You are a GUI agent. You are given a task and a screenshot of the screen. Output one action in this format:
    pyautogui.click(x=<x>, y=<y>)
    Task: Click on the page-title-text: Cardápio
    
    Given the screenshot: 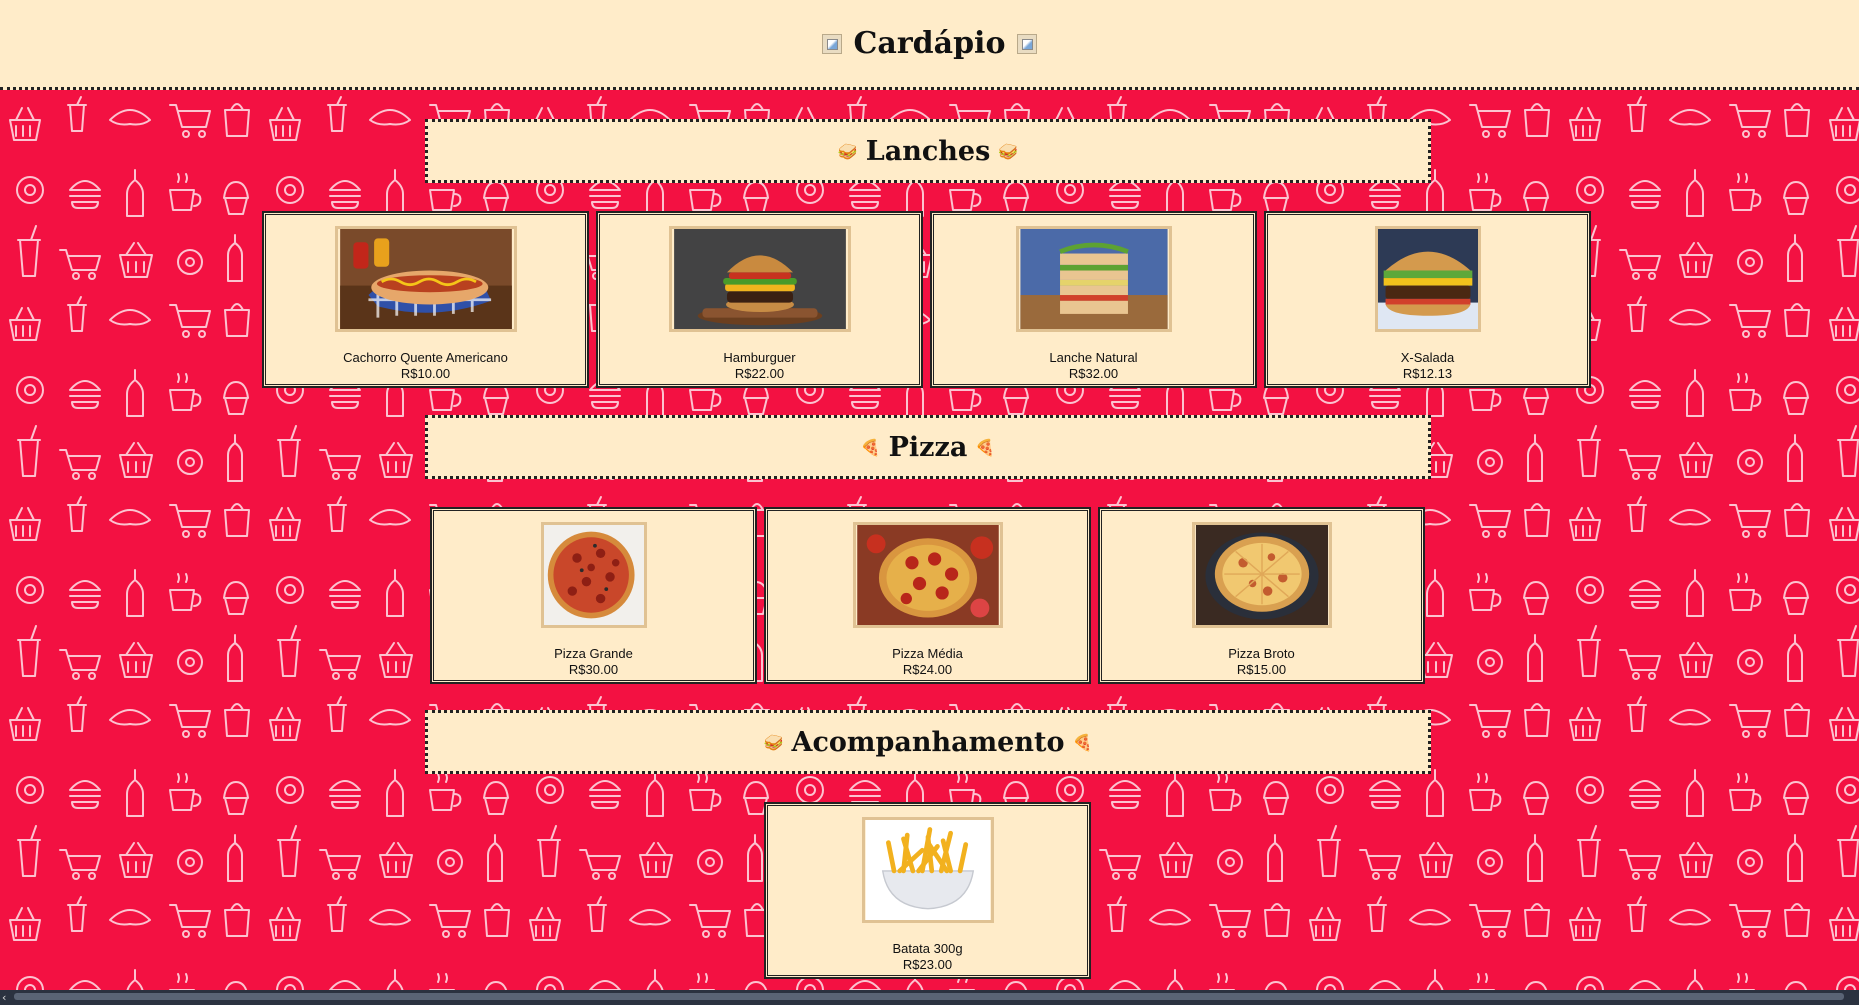 What is the action you would take?
    pyautogui.click(x=929, y=43)
    